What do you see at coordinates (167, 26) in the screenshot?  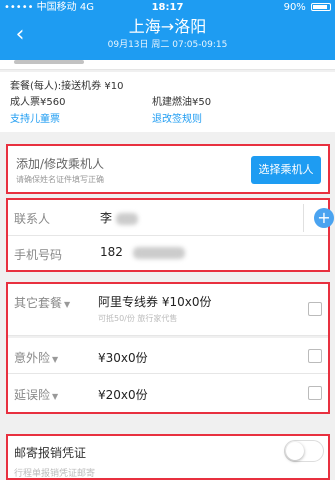 I see `route-title: 上海→洛阳` at bounding box center [167, 26].